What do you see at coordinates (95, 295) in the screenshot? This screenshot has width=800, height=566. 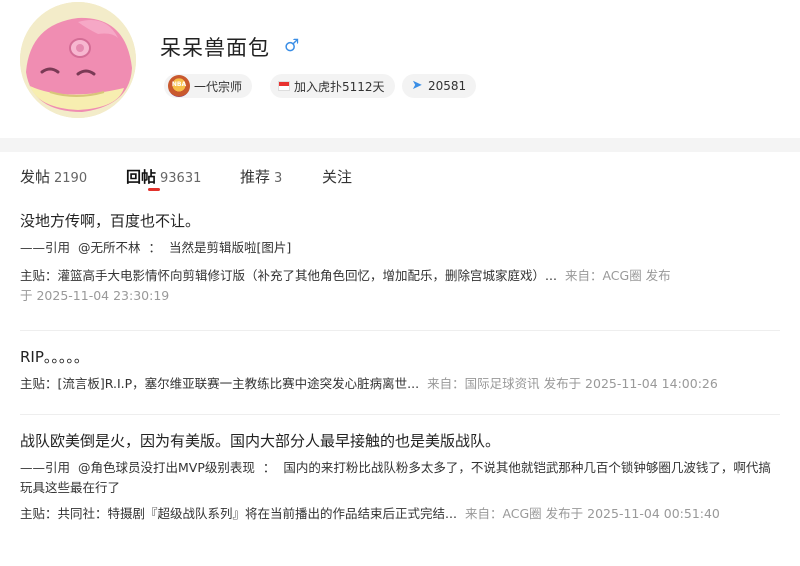 I see `meta-time: 于 2025-11-04 23:30:19` at bounding box center [95, 295].